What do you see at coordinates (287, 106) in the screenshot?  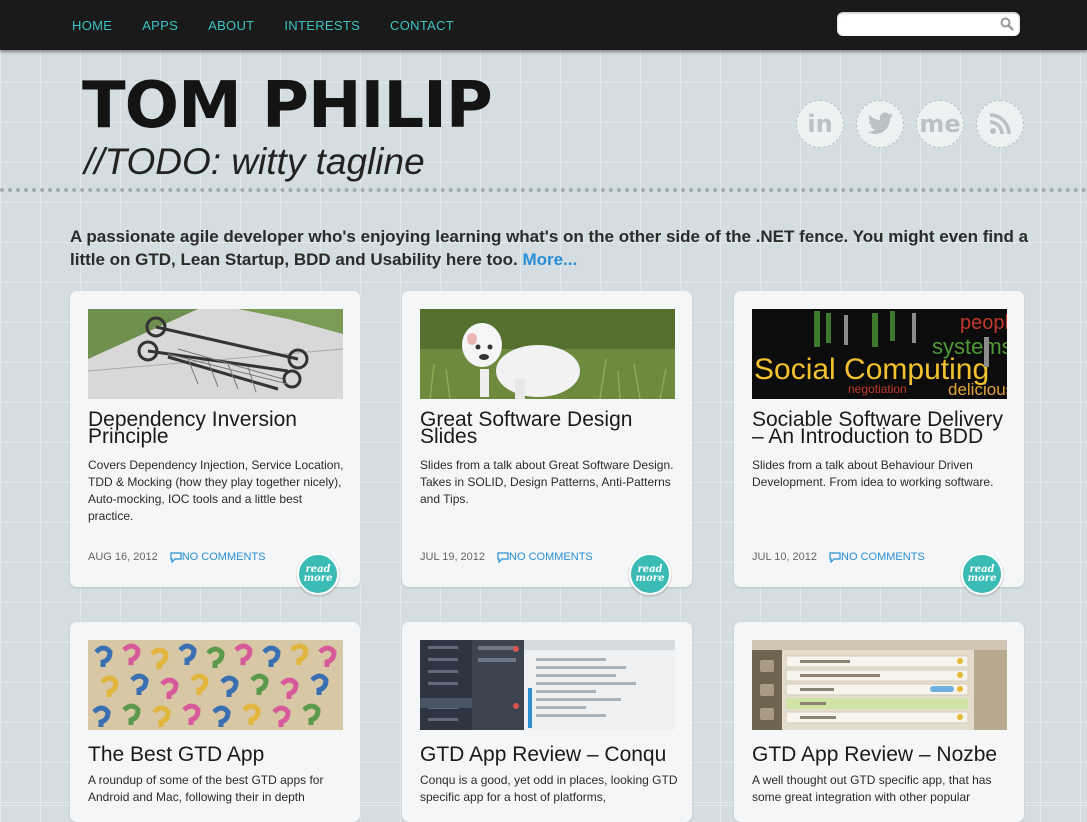 I see `site-title: TOM PHILIP` at bounding box center [287, 106].